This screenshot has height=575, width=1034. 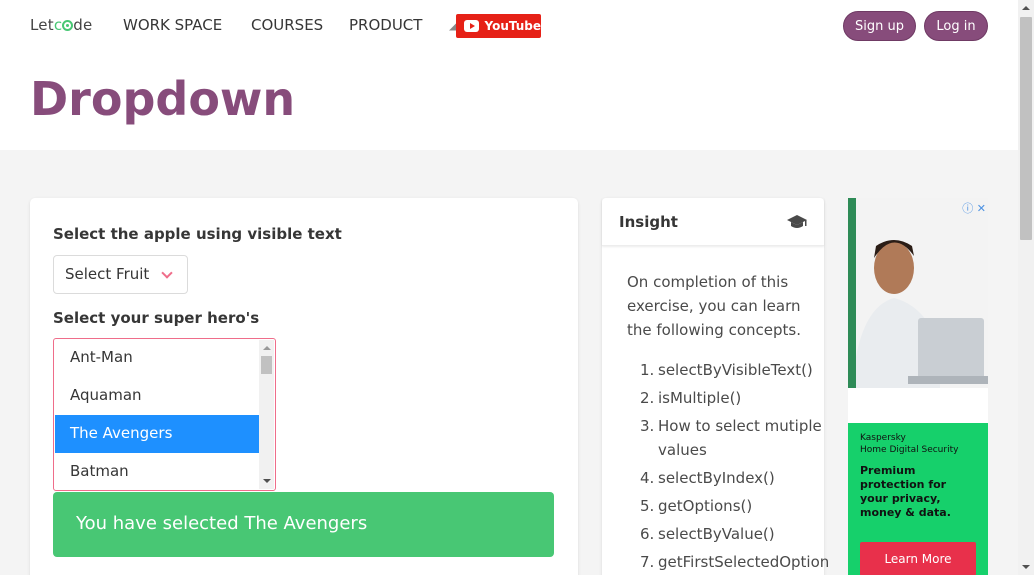 I want to click on logo-o-icon, so click(x=68, y=25).